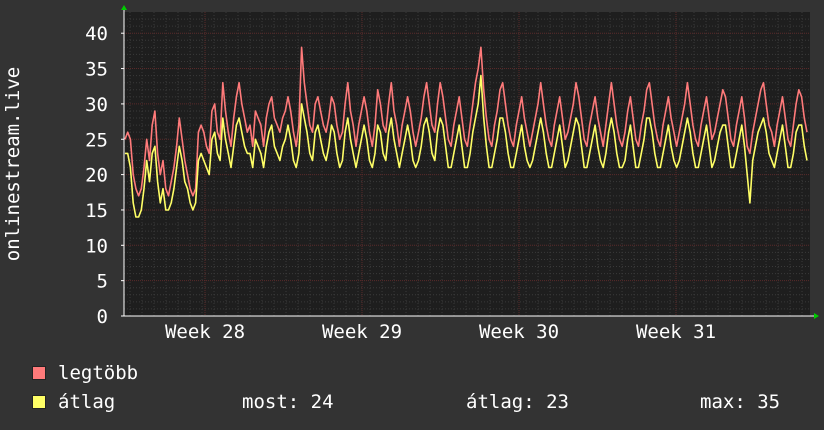  I want to click on x-axis-arrow, so click(816, 316).